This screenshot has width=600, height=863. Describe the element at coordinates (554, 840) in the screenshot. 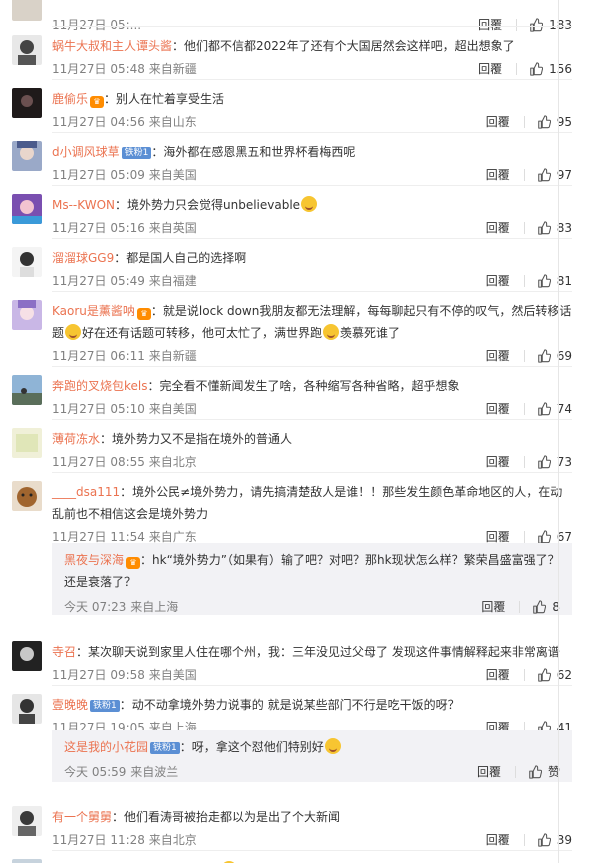

I see `like-button: 39` at that location.